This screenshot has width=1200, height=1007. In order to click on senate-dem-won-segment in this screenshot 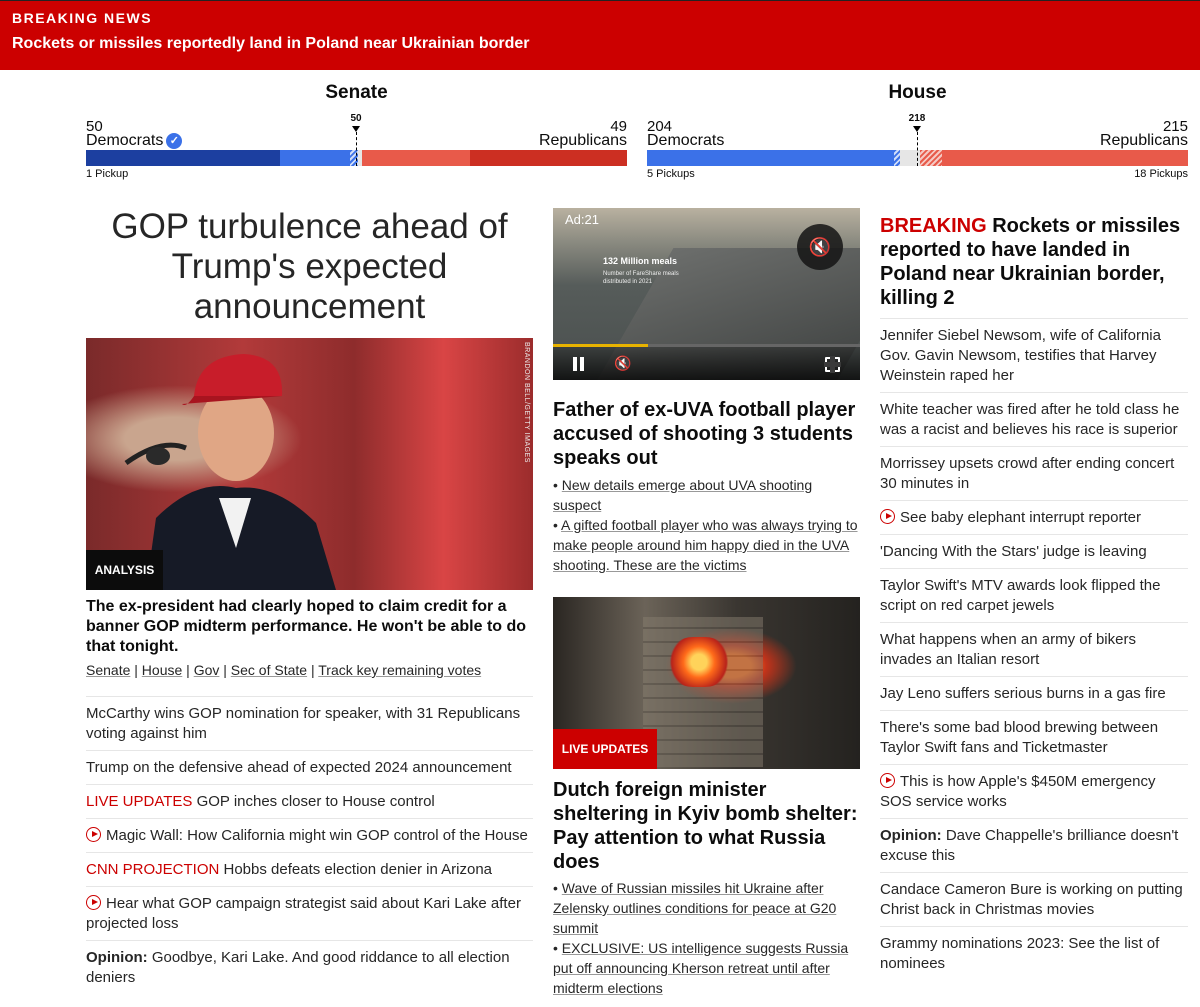, I will do `click(315, 158)`.